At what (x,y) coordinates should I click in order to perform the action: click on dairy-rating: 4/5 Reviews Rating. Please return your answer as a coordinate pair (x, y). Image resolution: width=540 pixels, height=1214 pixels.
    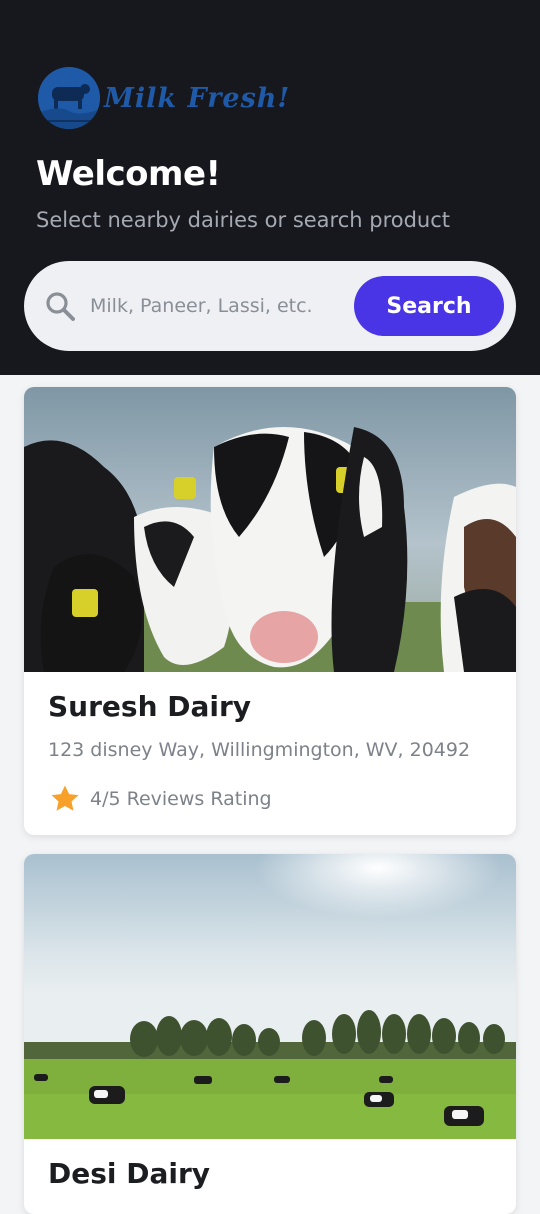
    Looking at the image, I should click on (160, 799).